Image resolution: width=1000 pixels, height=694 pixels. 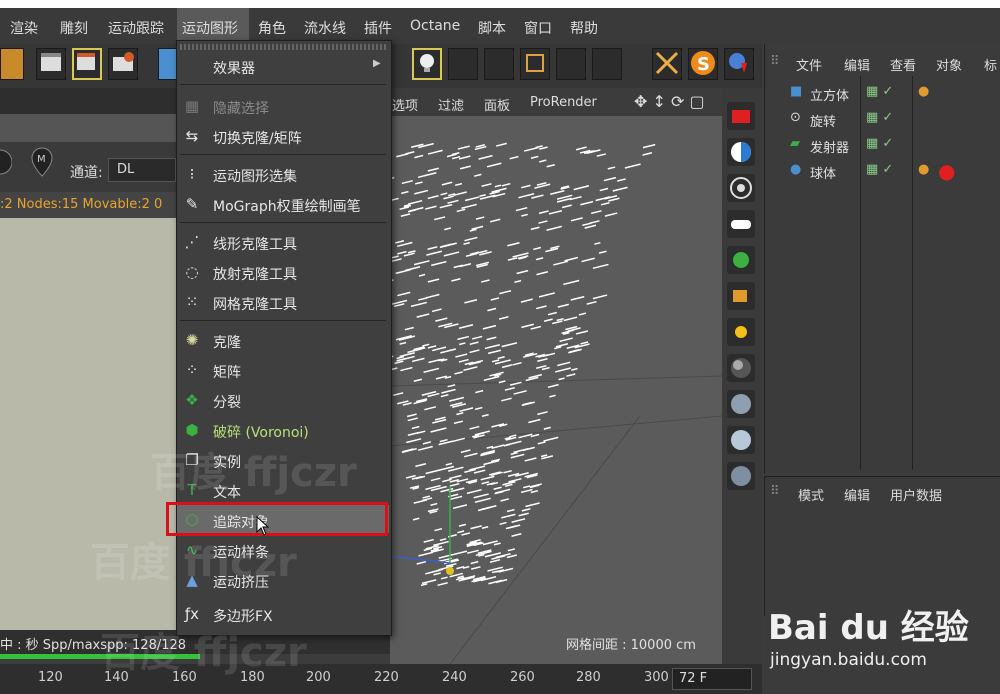 What do you see at coordinates (283, 47) in the screenshot?
I see `menu-tearoff-handle` at bounding box center [283, 47].